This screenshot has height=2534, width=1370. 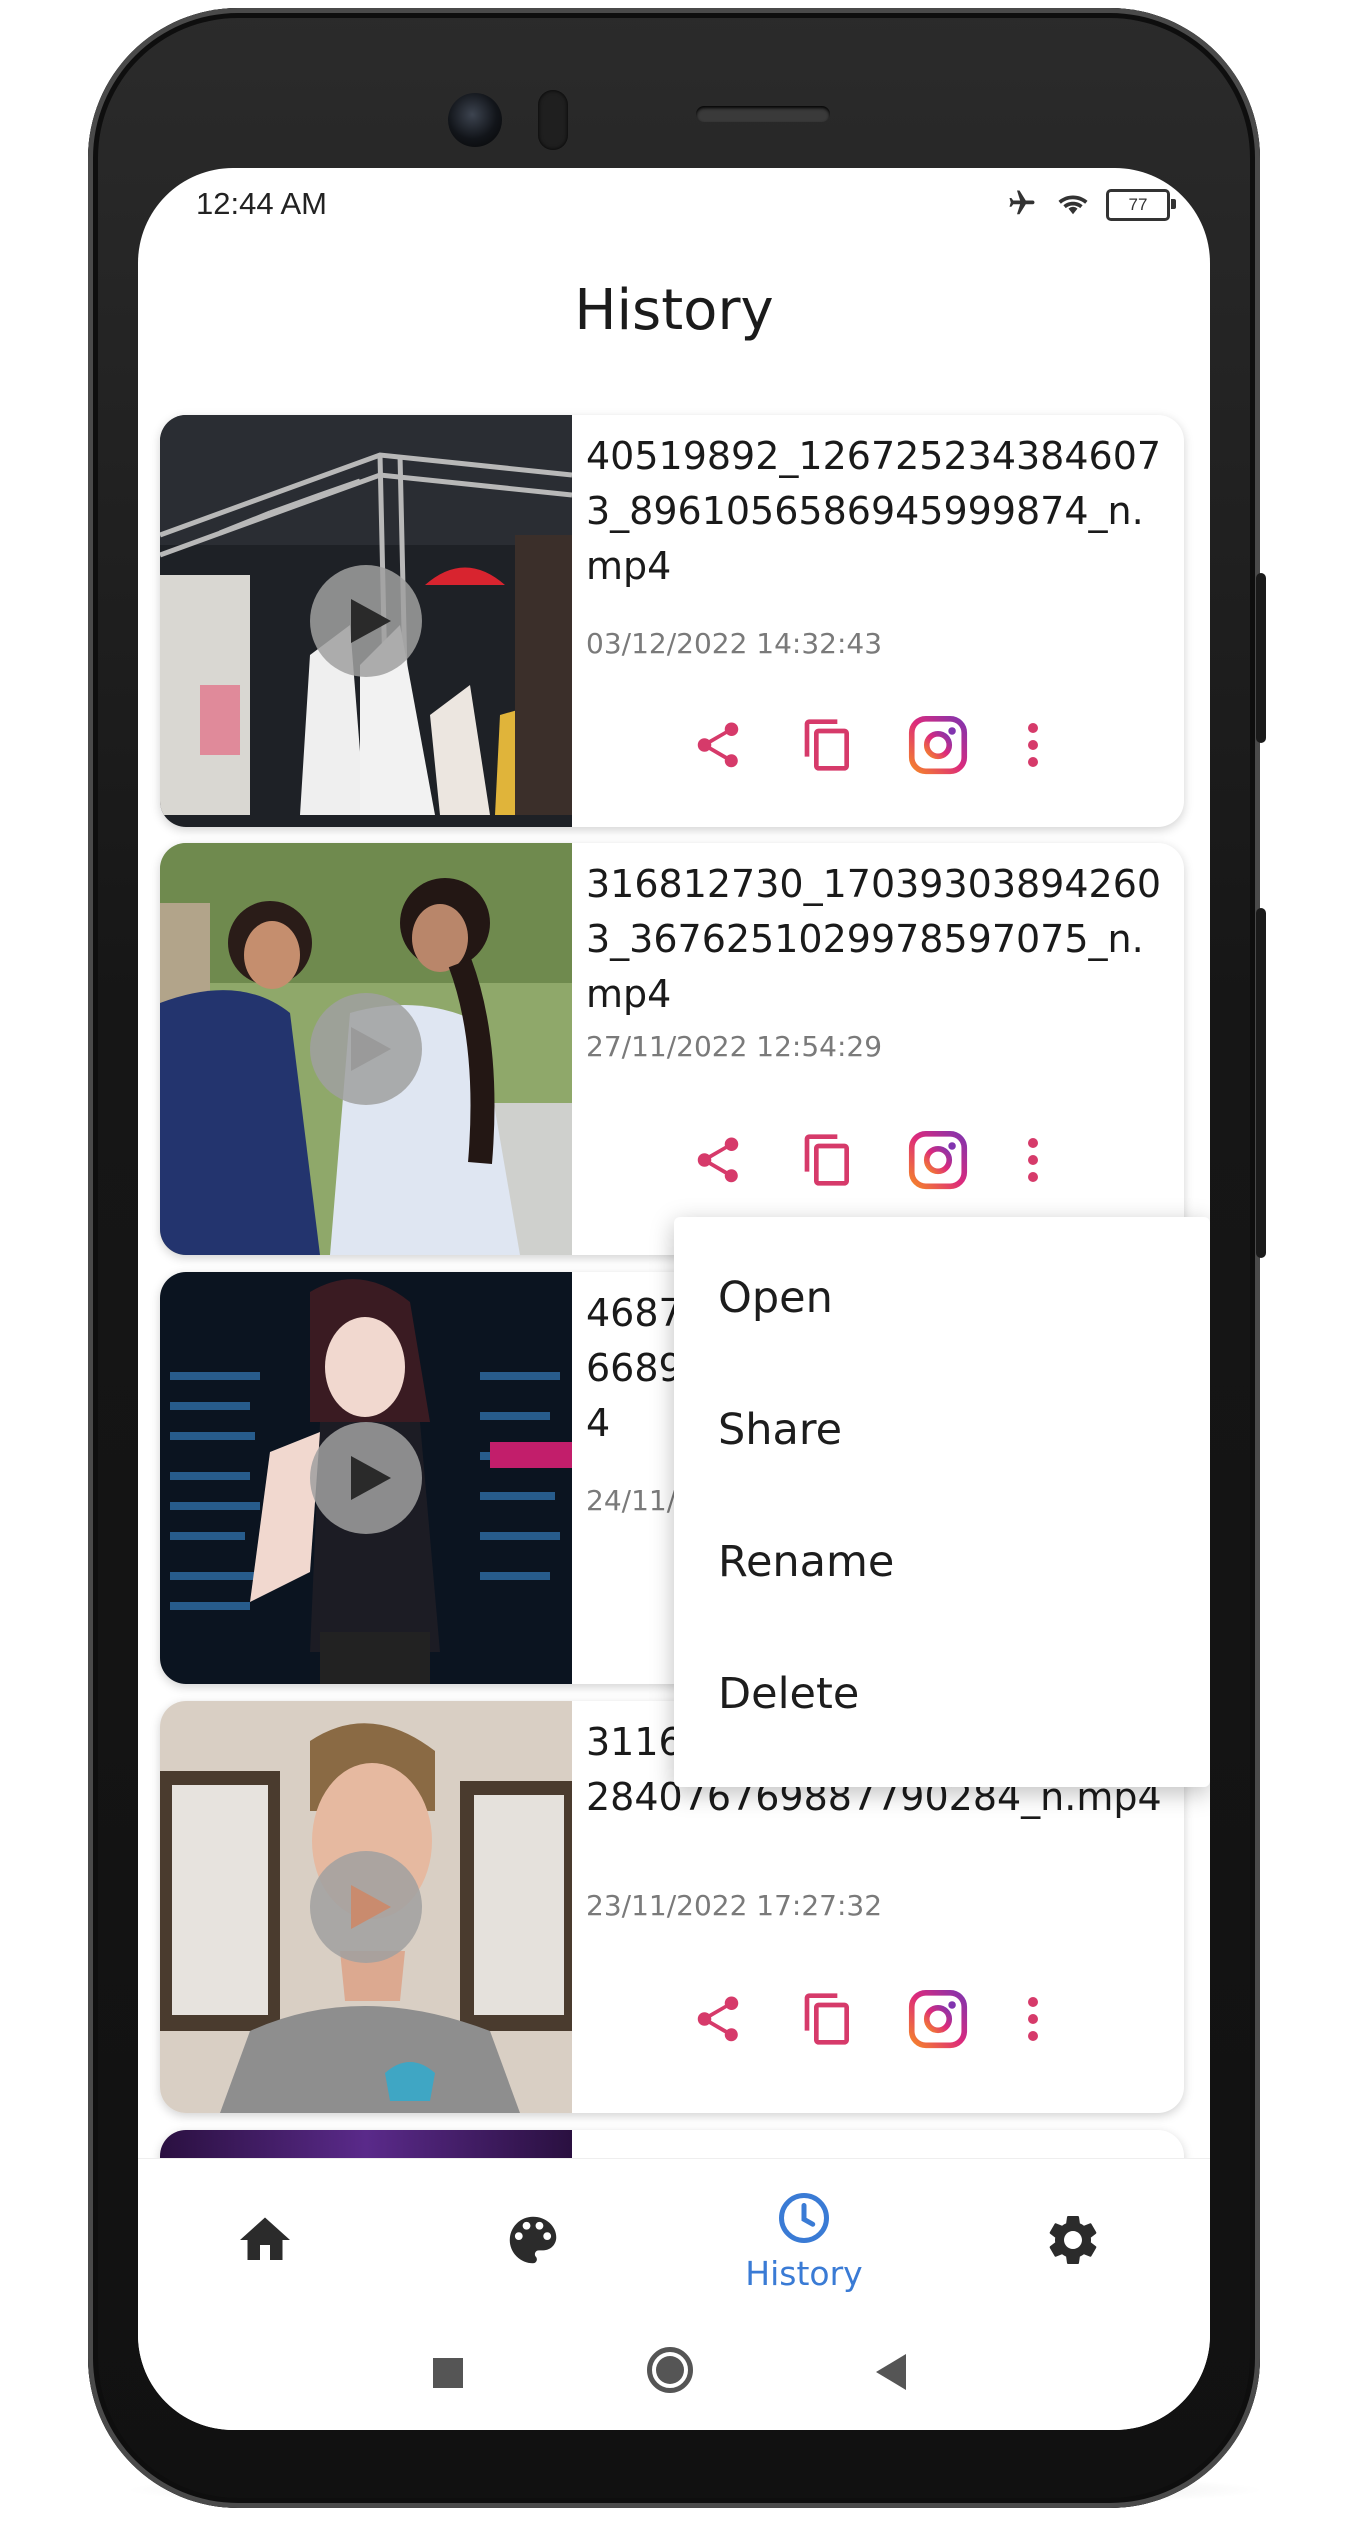 I want to click on video-date: 03/12/2022 14:32:43, so click(x=734, y=643).